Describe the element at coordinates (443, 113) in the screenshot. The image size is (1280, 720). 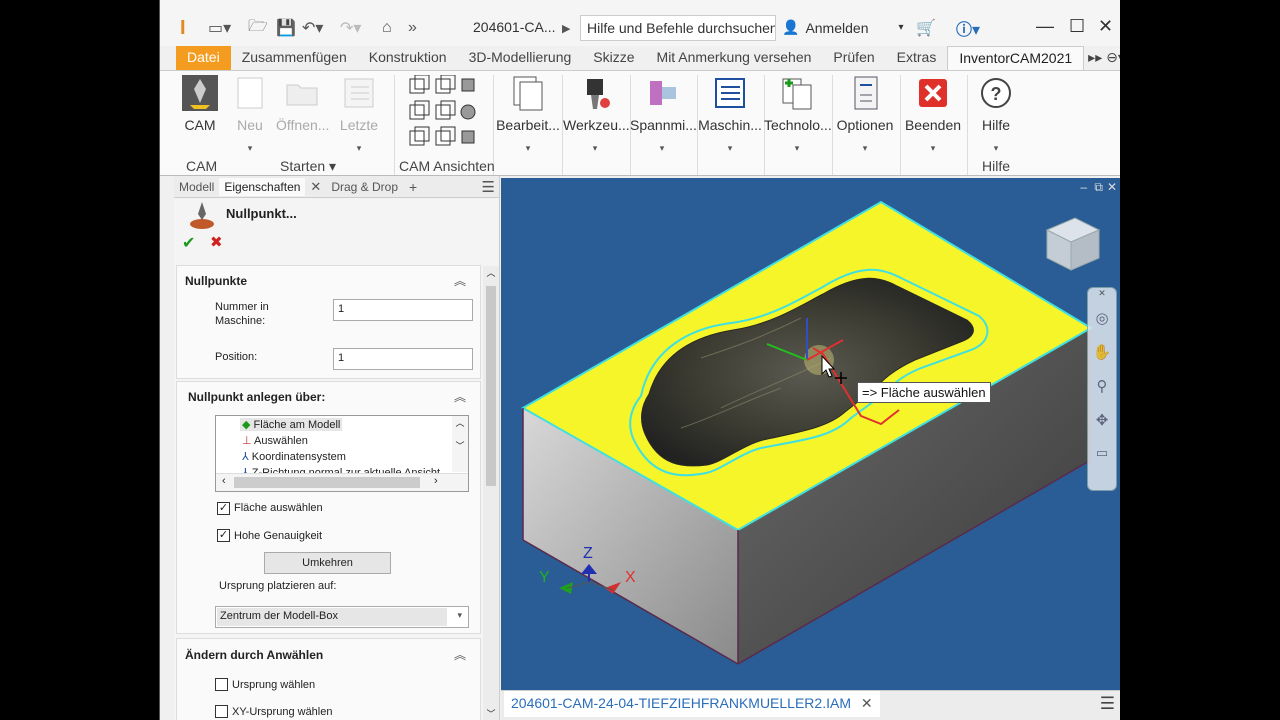
I see `cam-views-grid` at that location.